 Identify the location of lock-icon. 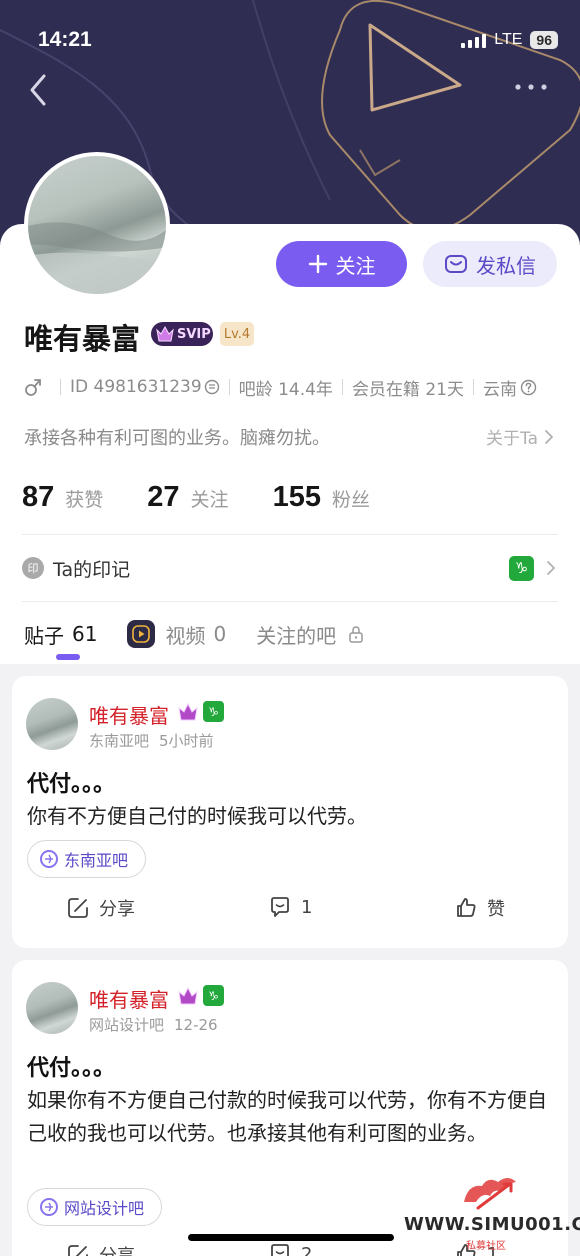
(356, 634).